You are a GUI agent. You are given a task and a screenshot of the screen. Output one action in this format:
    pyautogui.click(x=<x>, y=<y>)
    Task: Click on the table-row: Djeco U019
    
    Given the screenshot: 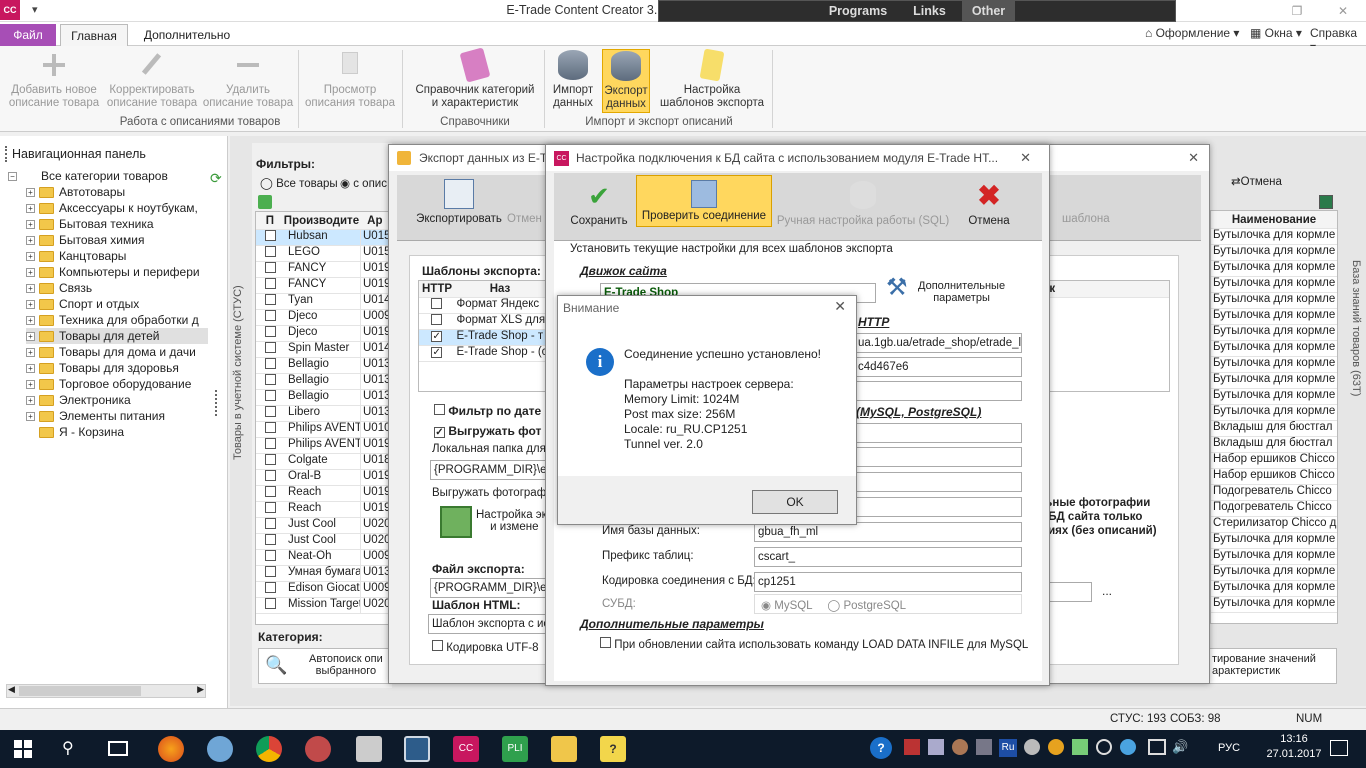 What is the action you would take?
    pyautogui.click(x=323, y=334)
    